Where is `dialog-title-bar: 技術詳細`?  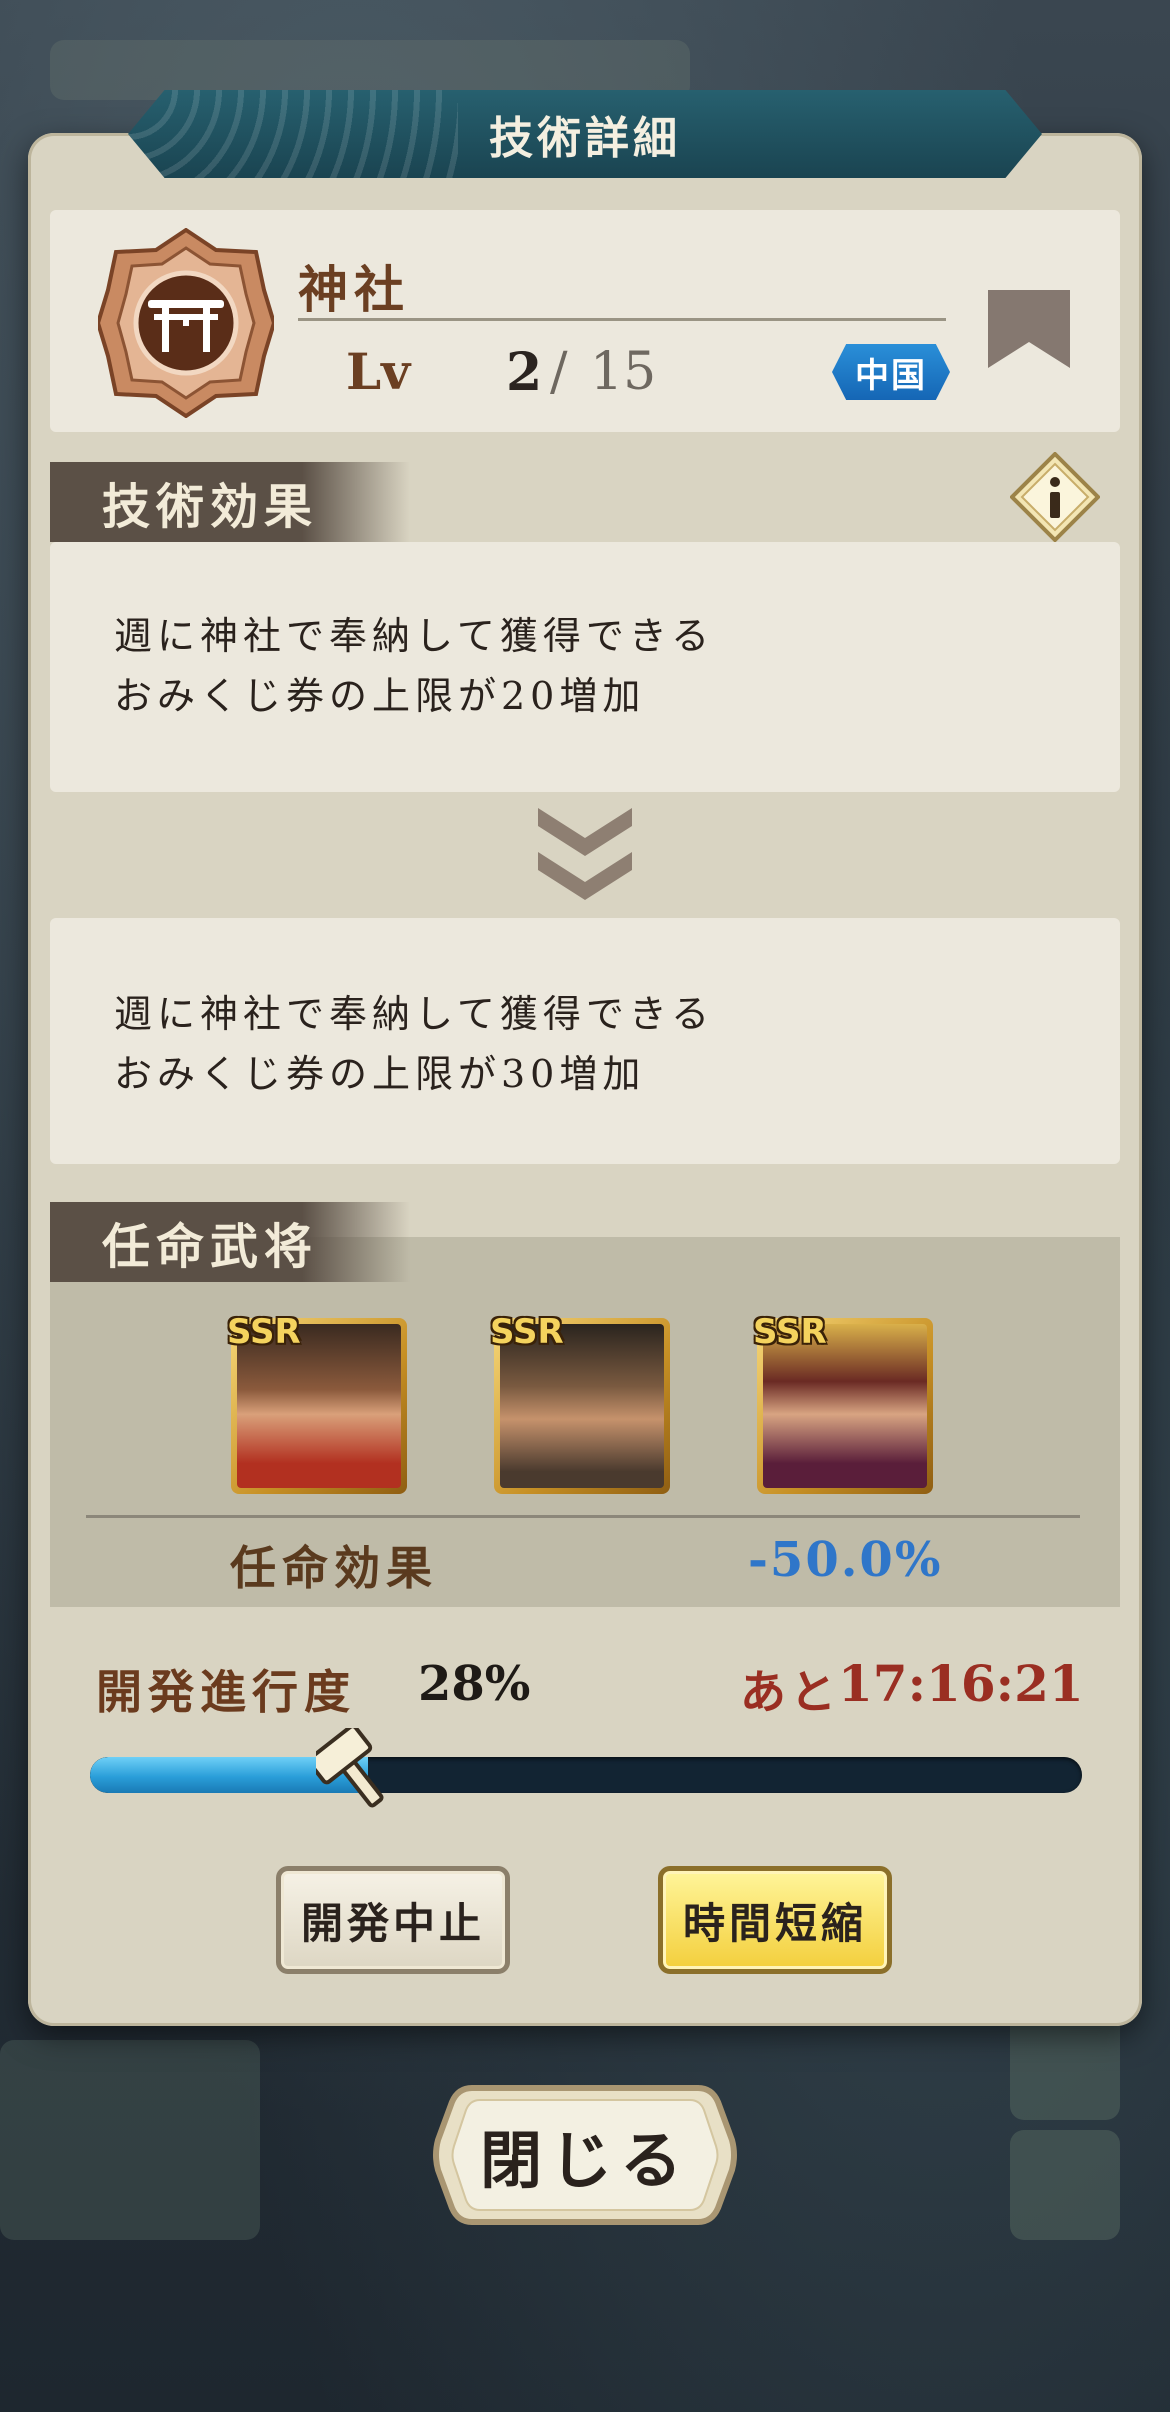
dialog-title-bar: 技術詳細 is located at coordinates (585, 134).